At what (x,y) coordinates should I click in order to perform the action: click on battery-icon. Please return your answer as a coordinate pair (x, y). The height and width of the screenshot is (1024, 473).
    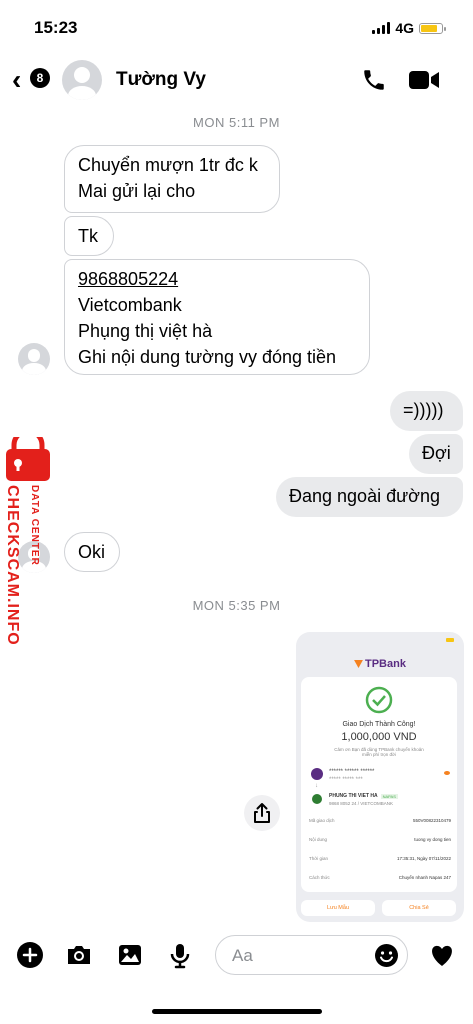
    Looking at the image, I should click on (432, 28).